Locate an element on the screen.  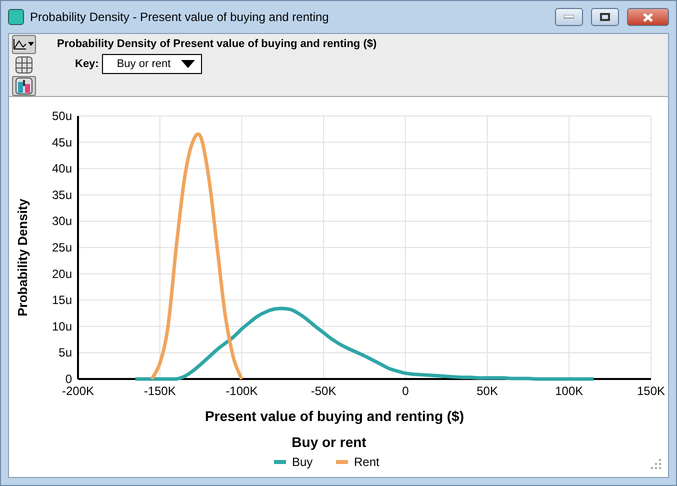
resize-grip-icon is located at coordinates (656, 464).